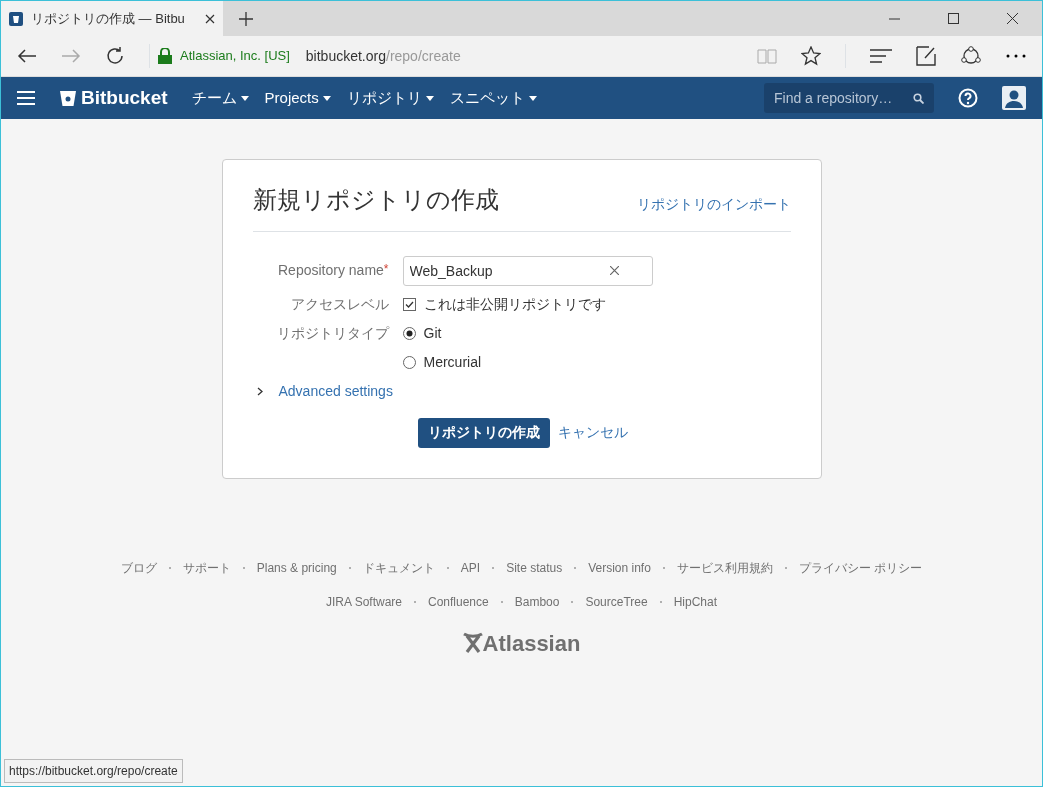  I want to click on product-link: SourceTree, so click(616, 601).